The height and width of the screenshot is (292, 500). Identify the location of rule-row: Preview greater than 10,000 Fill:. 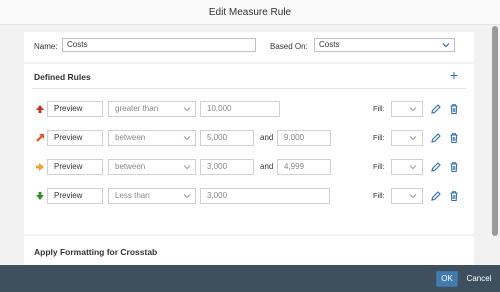
(250, 109).